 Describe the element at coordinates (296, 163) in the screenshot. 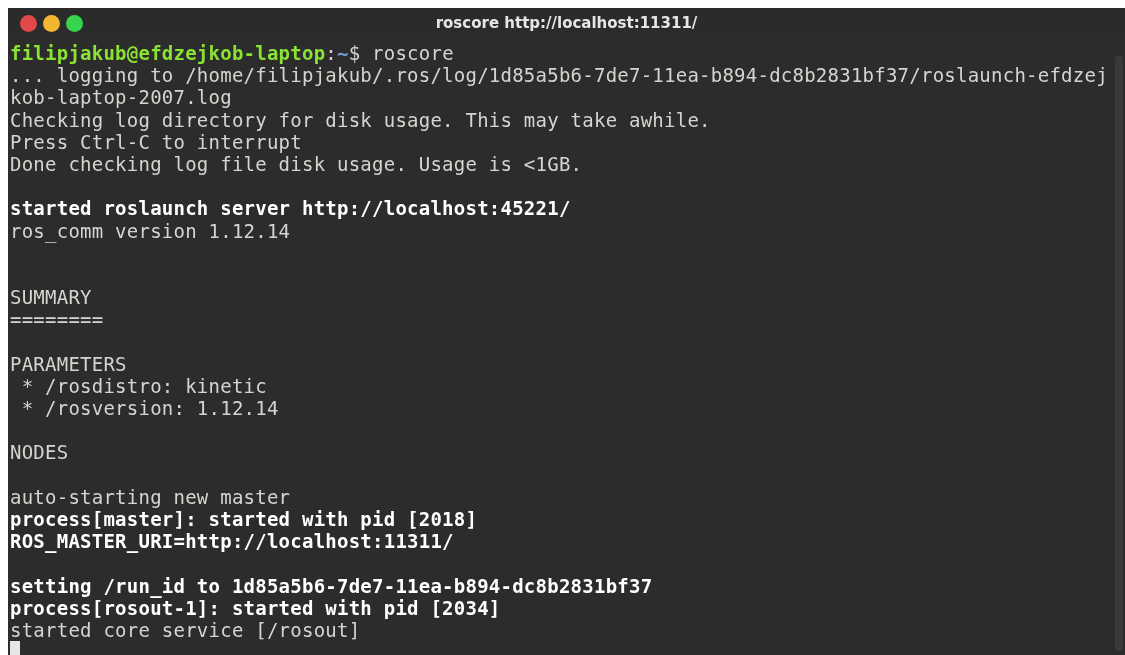

I see `output-line: Done checking log file disk usage. Usage is <1GB.` at that location.